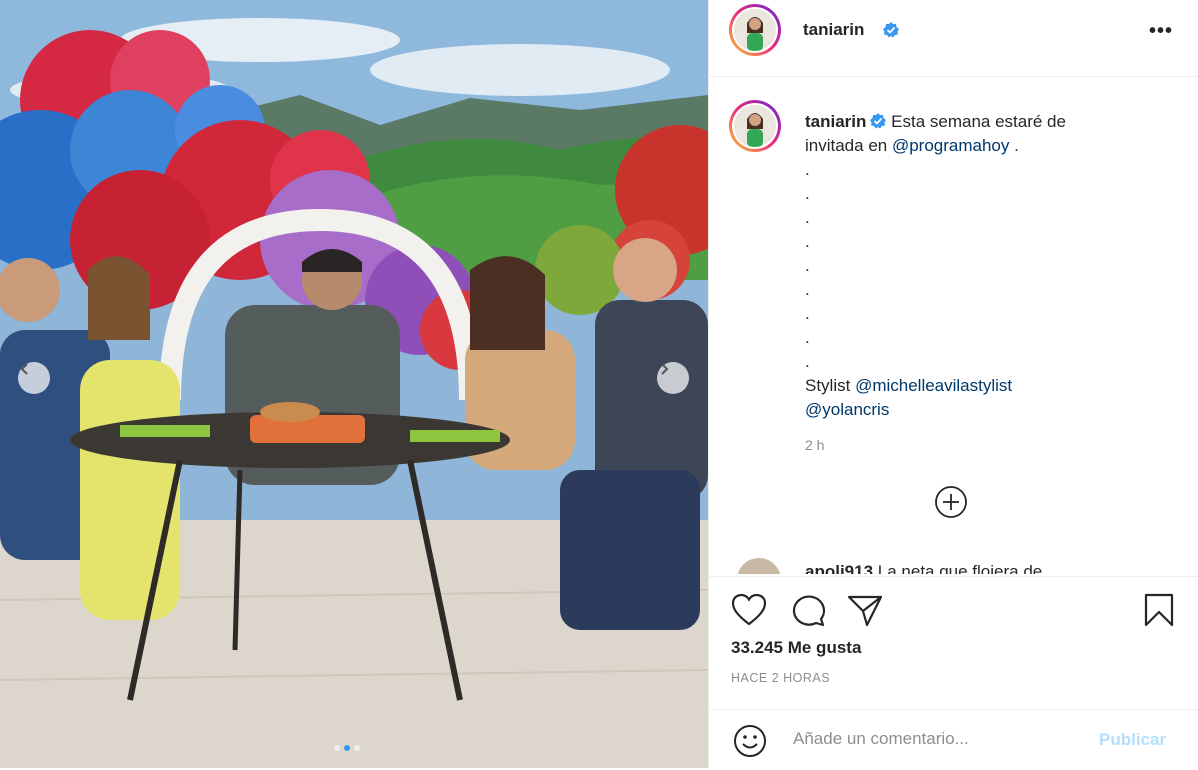 The width and height of the screenshot is (1198, 770). What do you see at coordinates (960, 568) in the screenshot?
I see `comment-text: La neta que flojera de` at bounding box center [960, 568].